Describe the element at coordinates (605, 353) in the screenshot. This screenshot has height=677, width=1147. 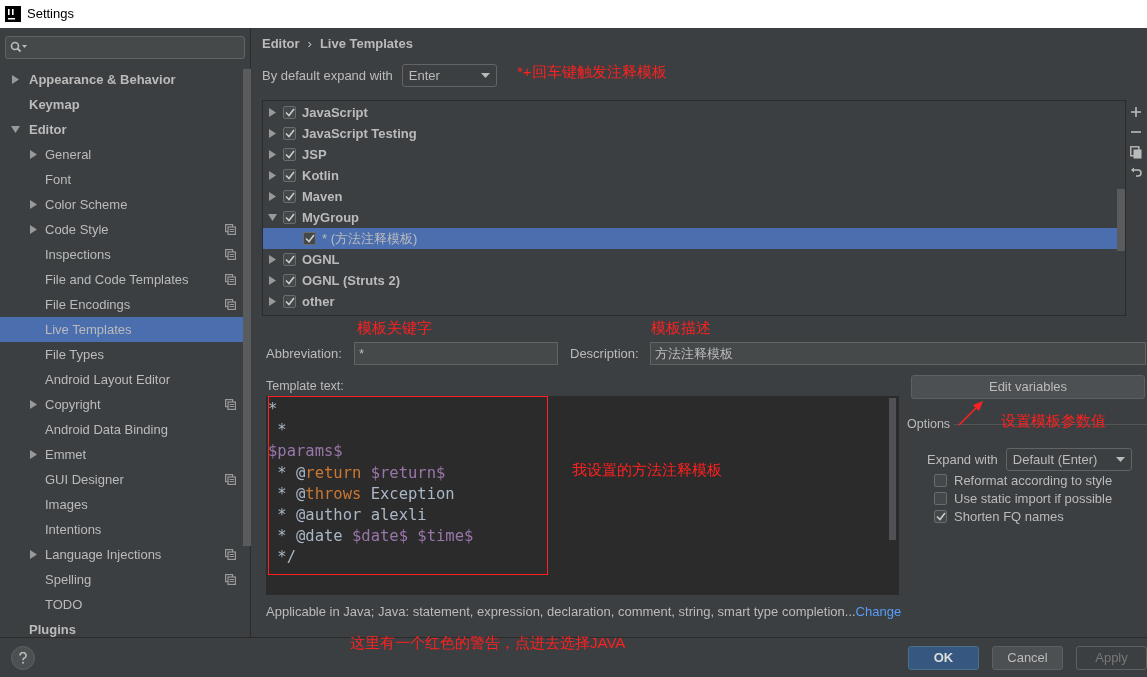
I see `field-label: Description:` at that location.